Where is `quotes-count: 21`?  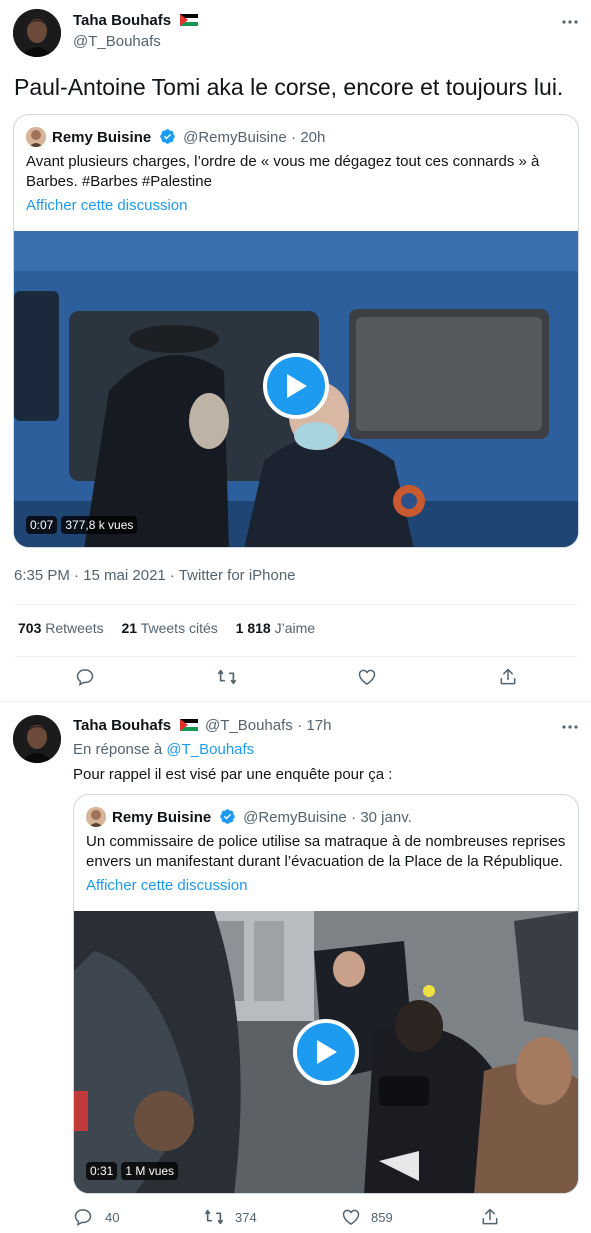 quotes-count: 21 is located at coordinates (129, 628).